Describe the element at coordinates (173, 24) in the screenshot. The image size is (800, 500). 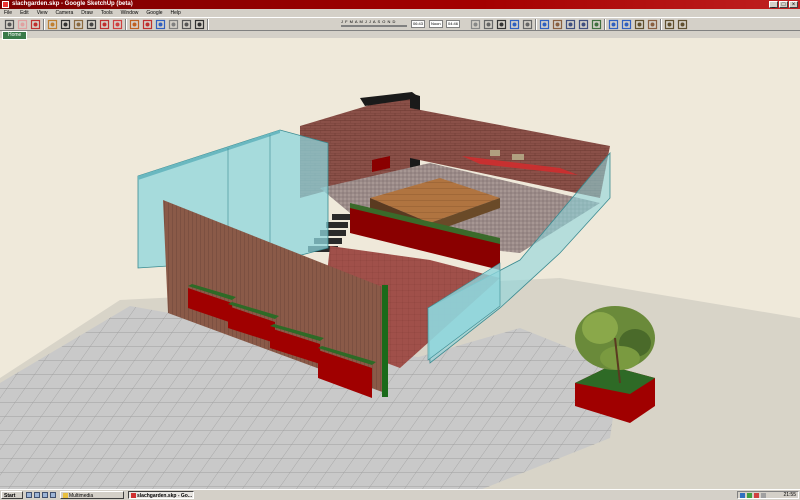
I see `scale-icon` at that location.